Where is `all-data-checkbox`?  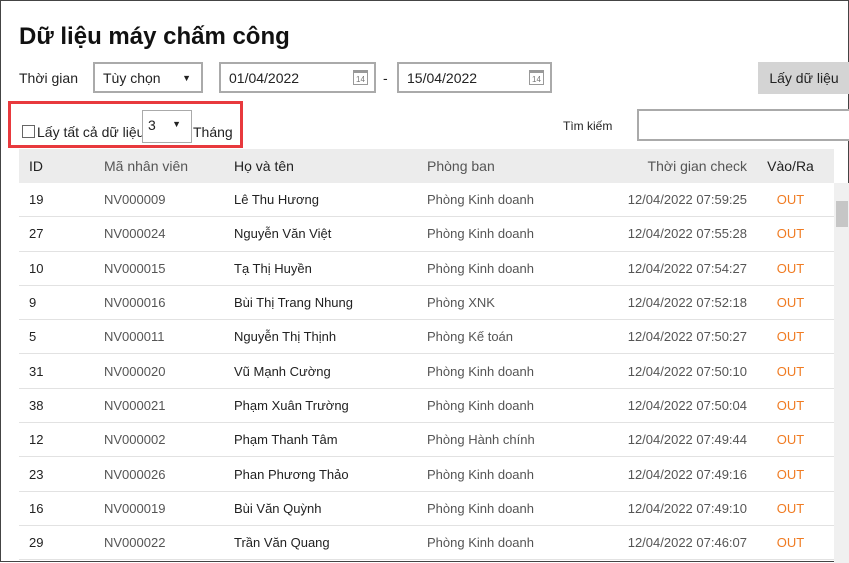 all-data-checkbox is located at coordinates (28, 131).